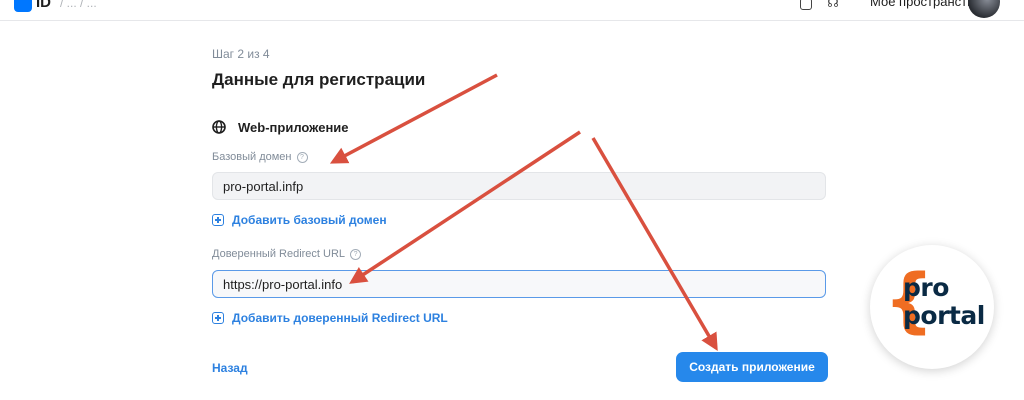 This screenshot has width=1024, height=400. What do you see at coordinates (519, 186) in the screenshot?
I see `base-domain-input` at bounding box center [519, 186].